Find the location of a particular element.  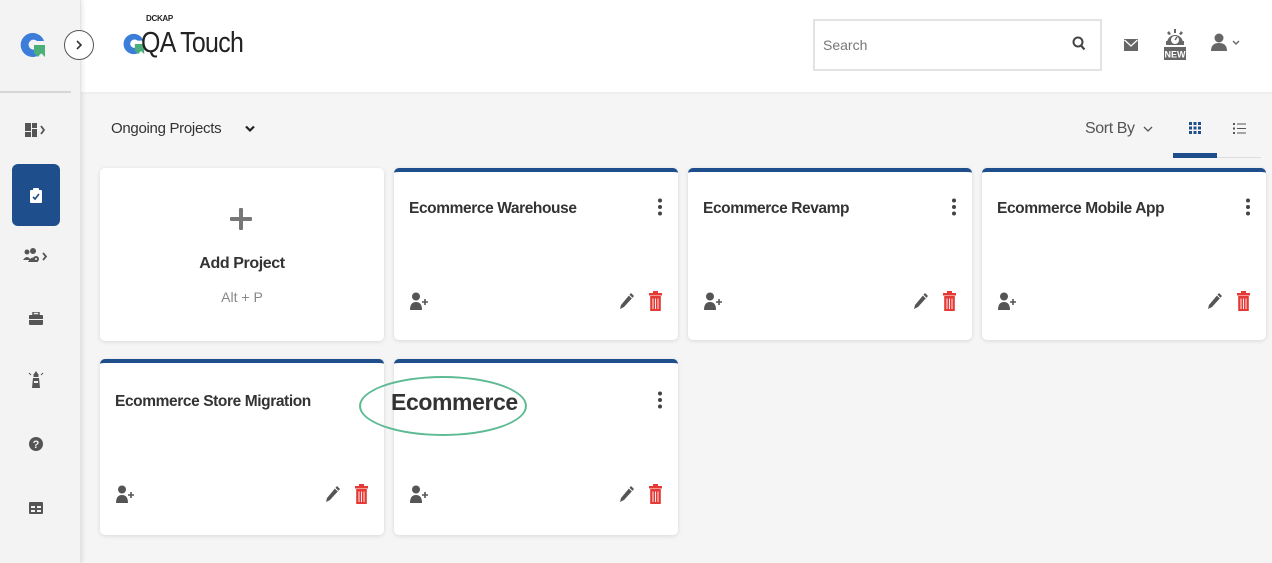

sidebar-item-projects is located at coordinates (36, 195).